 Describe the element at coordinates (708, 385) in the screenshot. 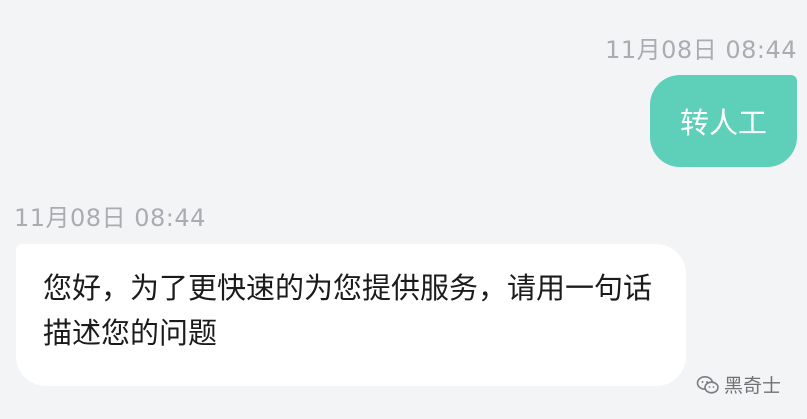

I see `wechat-icon` at that location.